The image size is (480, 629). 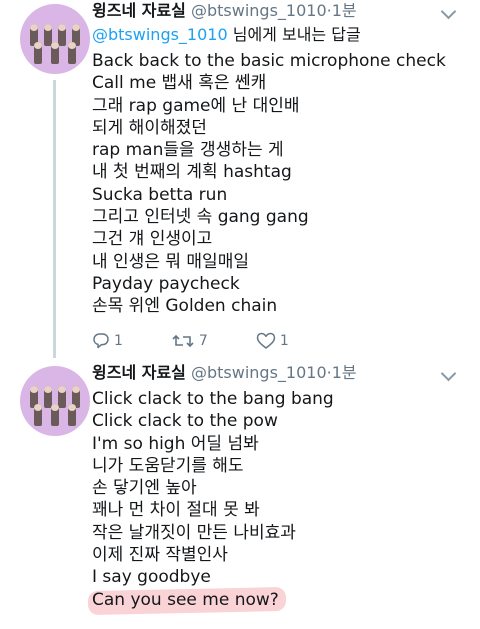 What do you see at coordinates (196, 105) in the screenshot?
I see `tweet-line: 그래 rap game에 난 대인배` at bounding box center [196, 105].